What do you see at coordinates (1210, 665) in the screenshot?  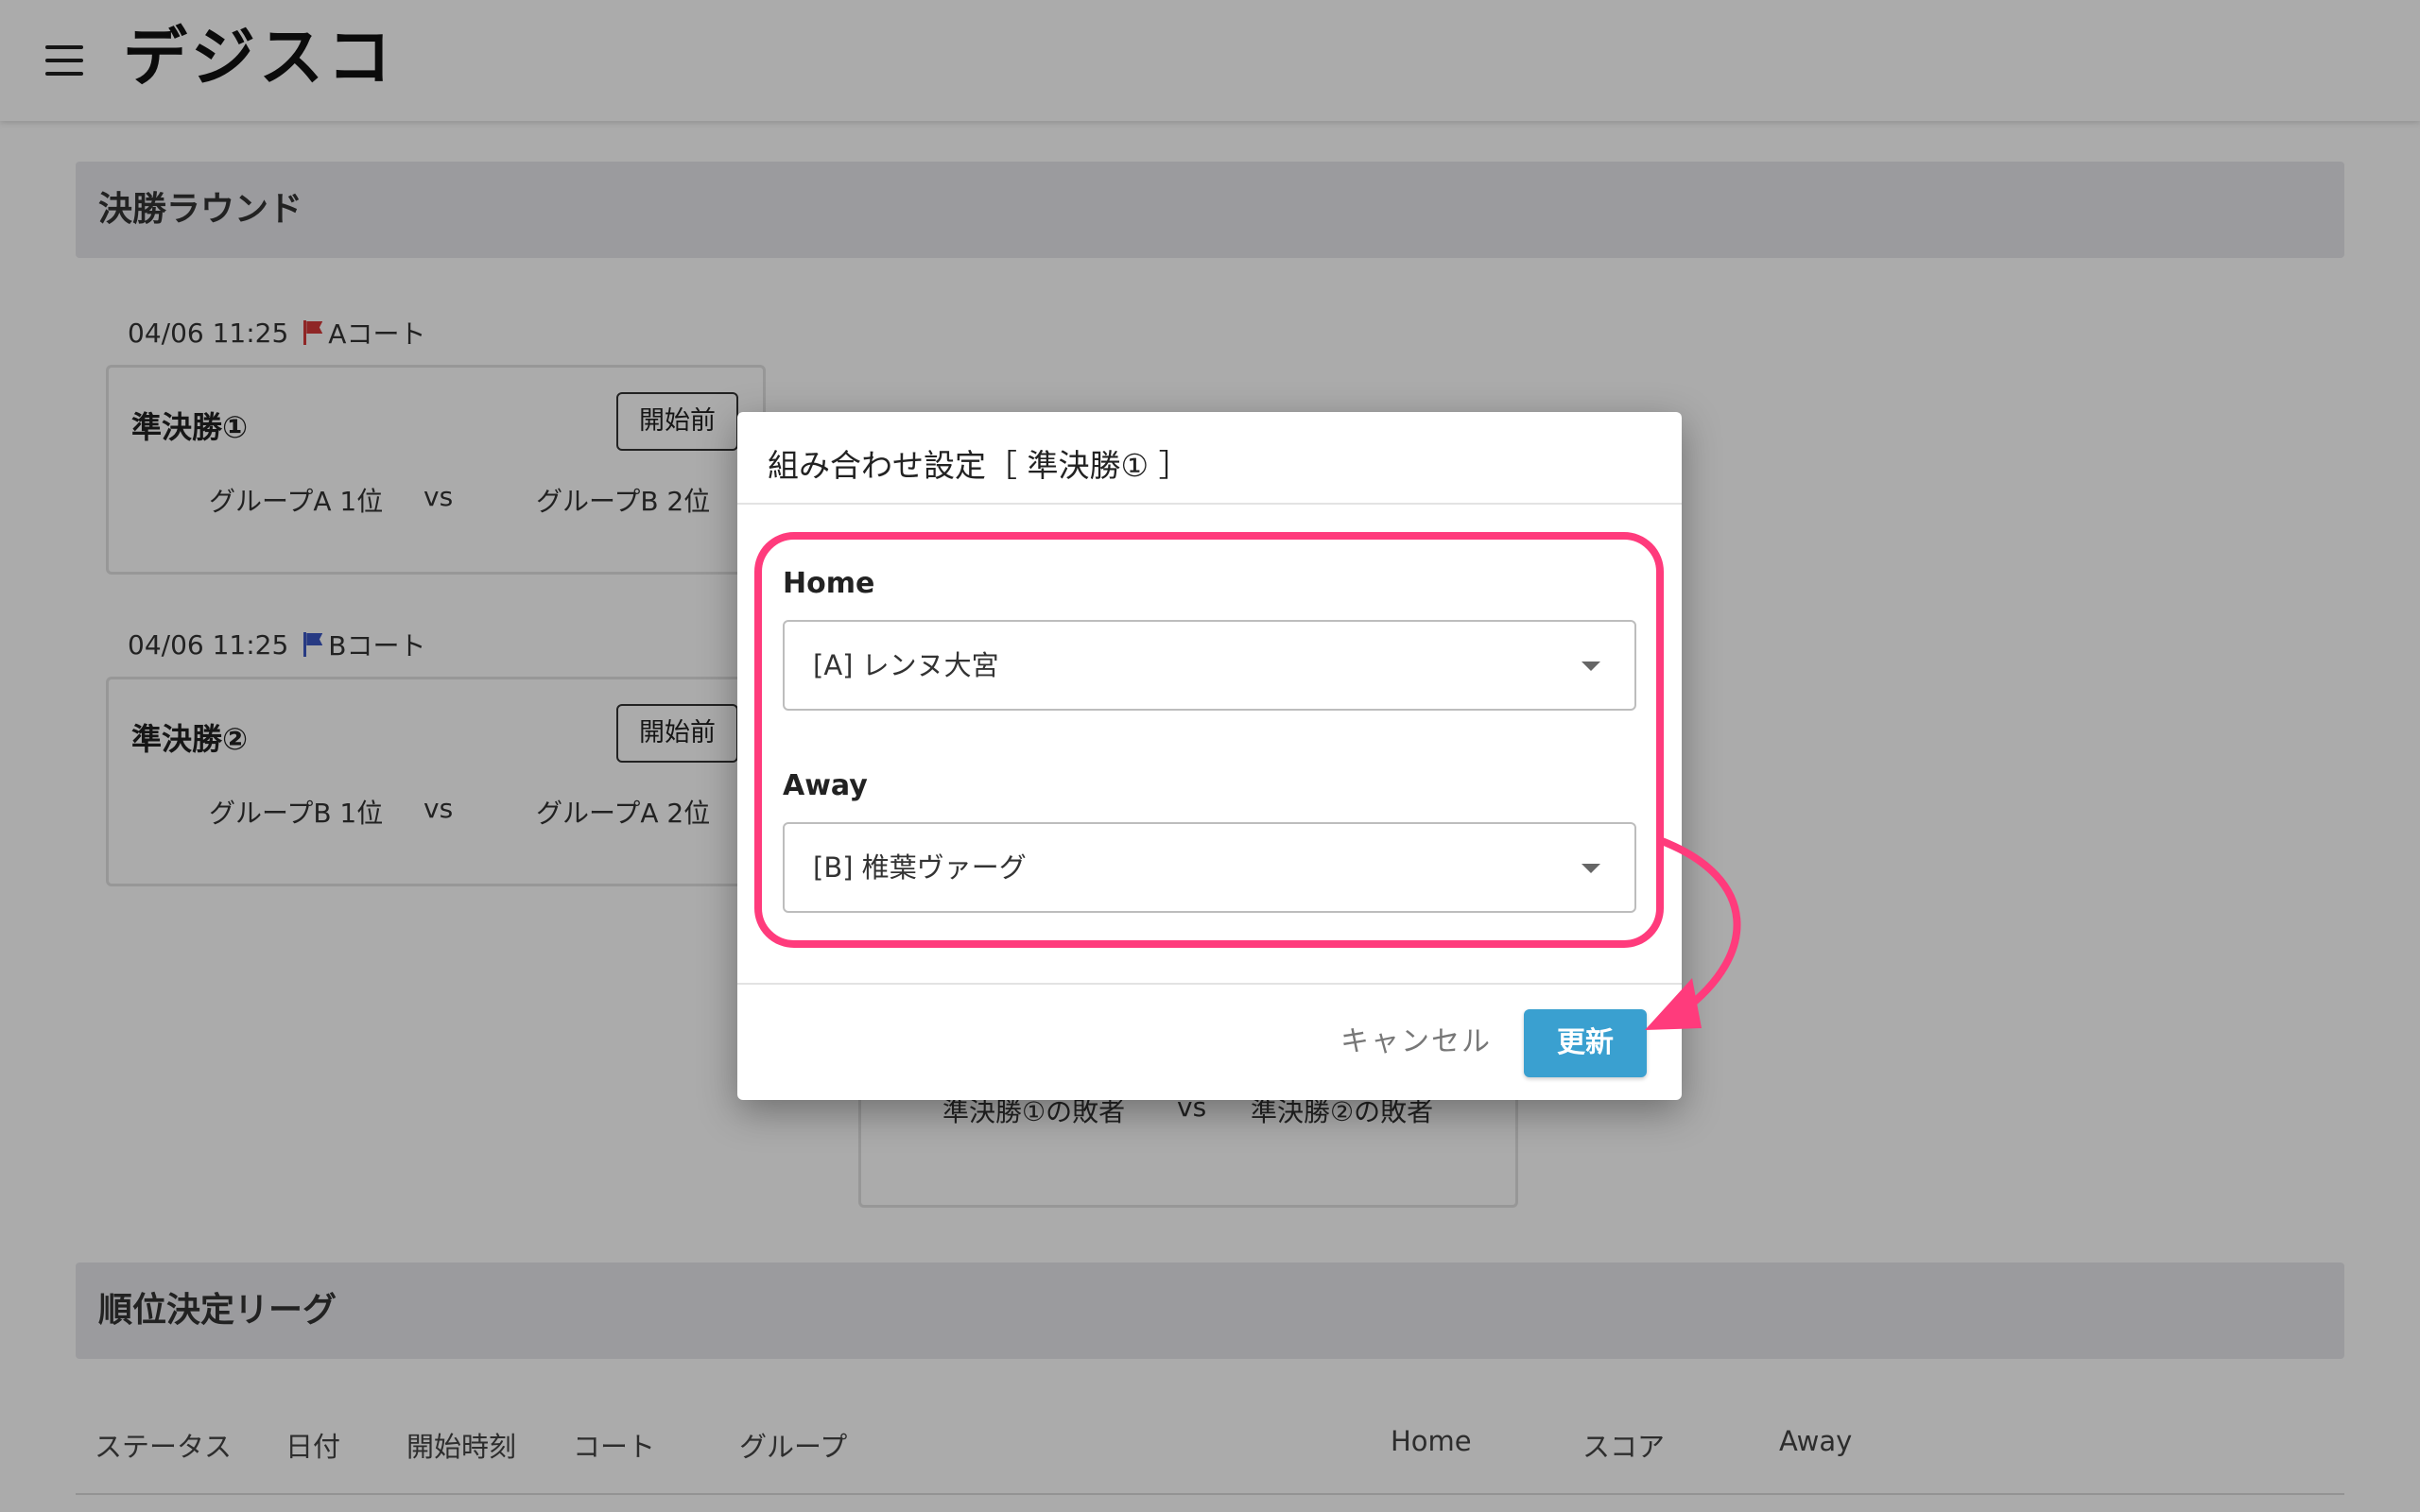 I see `home-select: [A] レンヌ大宮` at bounding box center [1210, 665].